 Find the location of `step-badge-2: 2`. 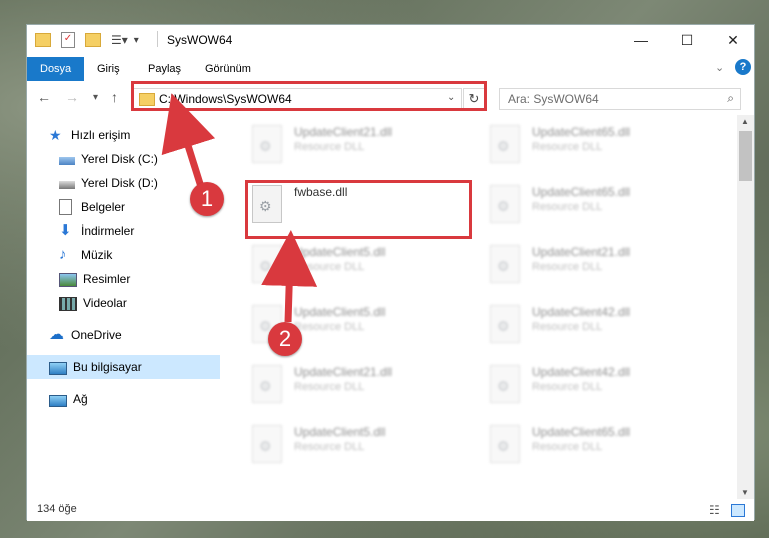

step-badge-2: 2 is located at coordinates (285, 339).